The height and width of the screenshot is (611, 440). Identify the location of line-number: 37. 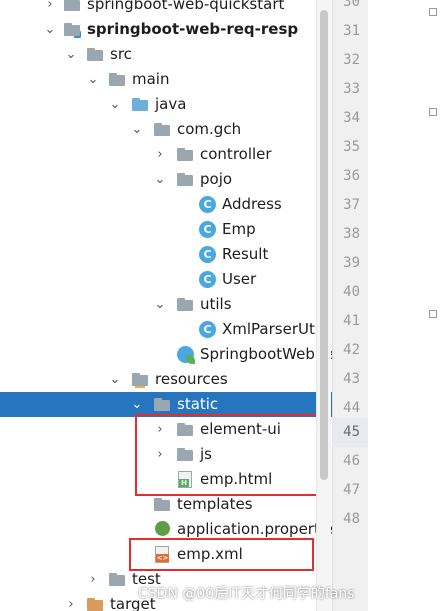
(351, 205).